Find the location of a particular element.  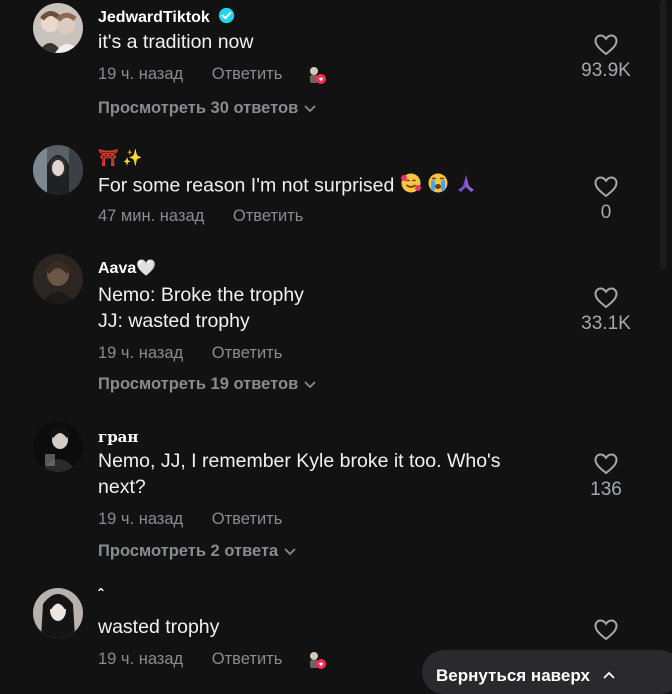

view-replies-button: Просмотреть 30 ответов is located at coordinates (207, 108).